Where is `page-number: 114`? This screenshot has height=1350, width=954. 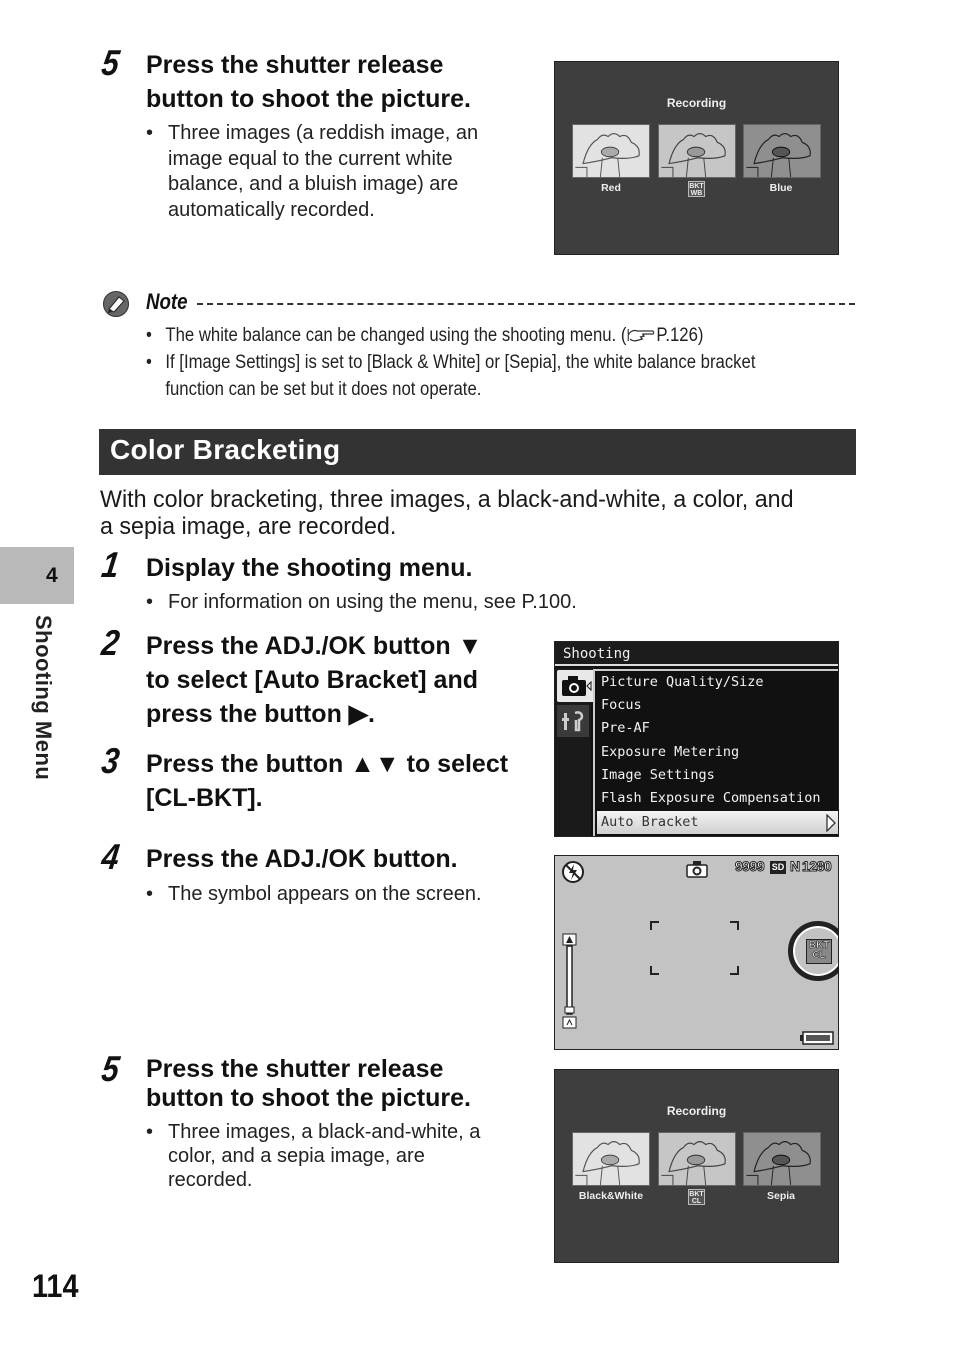
page-number: 114 is located at coordinates (55, 1286).